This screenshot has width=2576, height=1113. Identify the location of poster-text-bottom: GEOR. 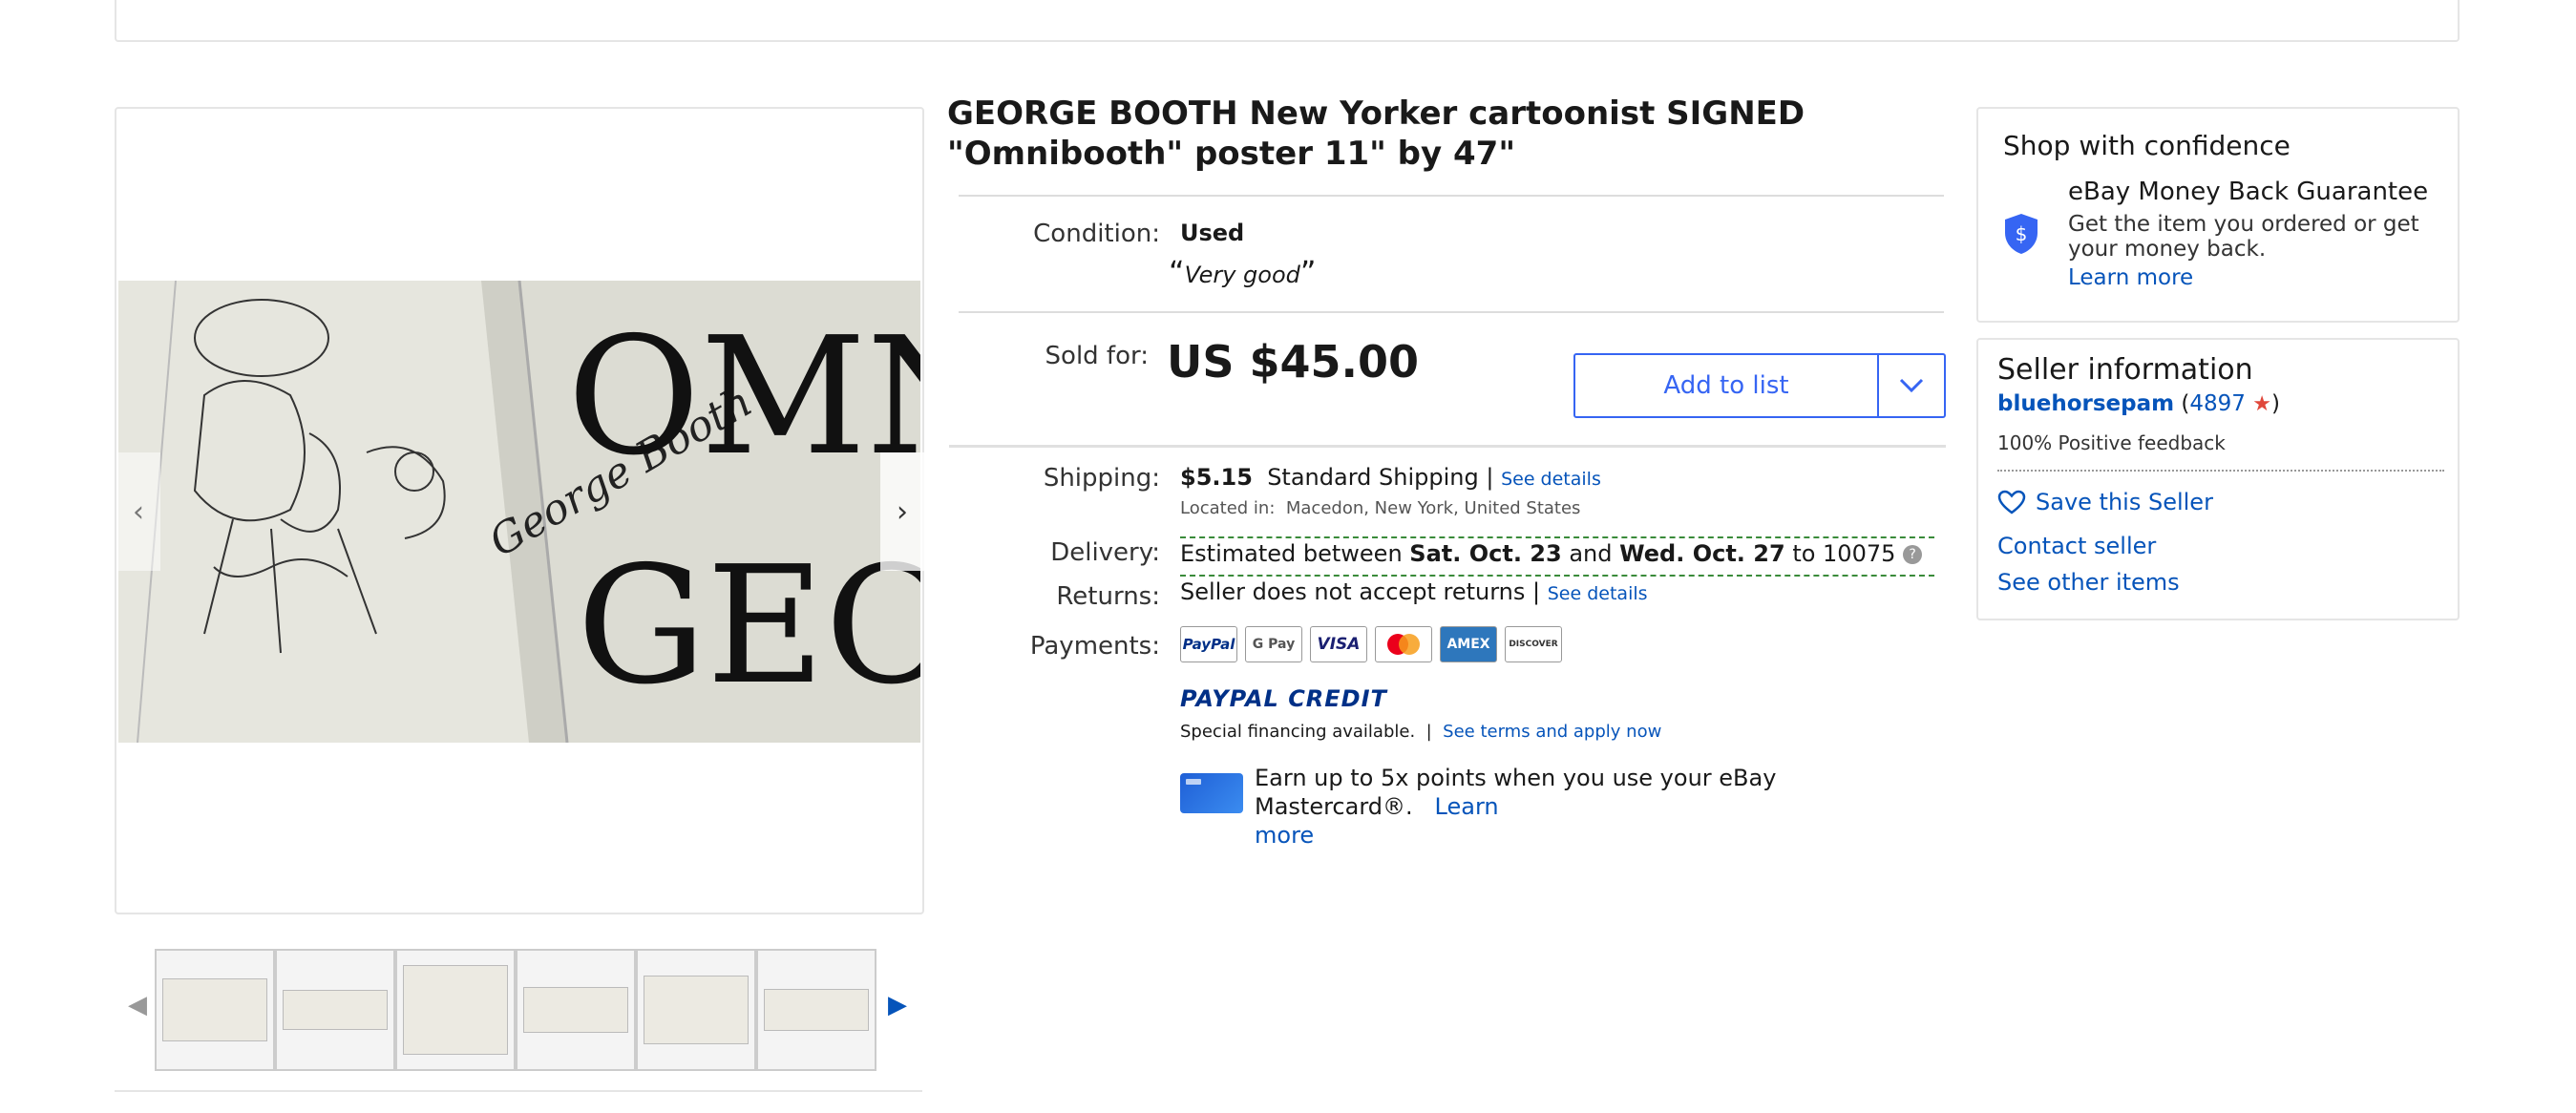
(748, 627).